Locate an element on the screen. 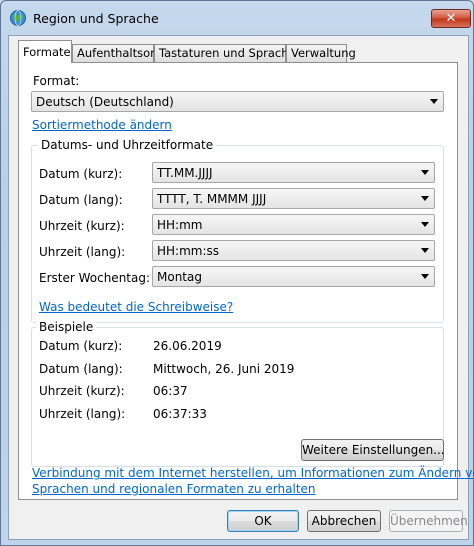 This screenshot has height=546, width=474. format-label: Format: is located at coordinates (56, 81).